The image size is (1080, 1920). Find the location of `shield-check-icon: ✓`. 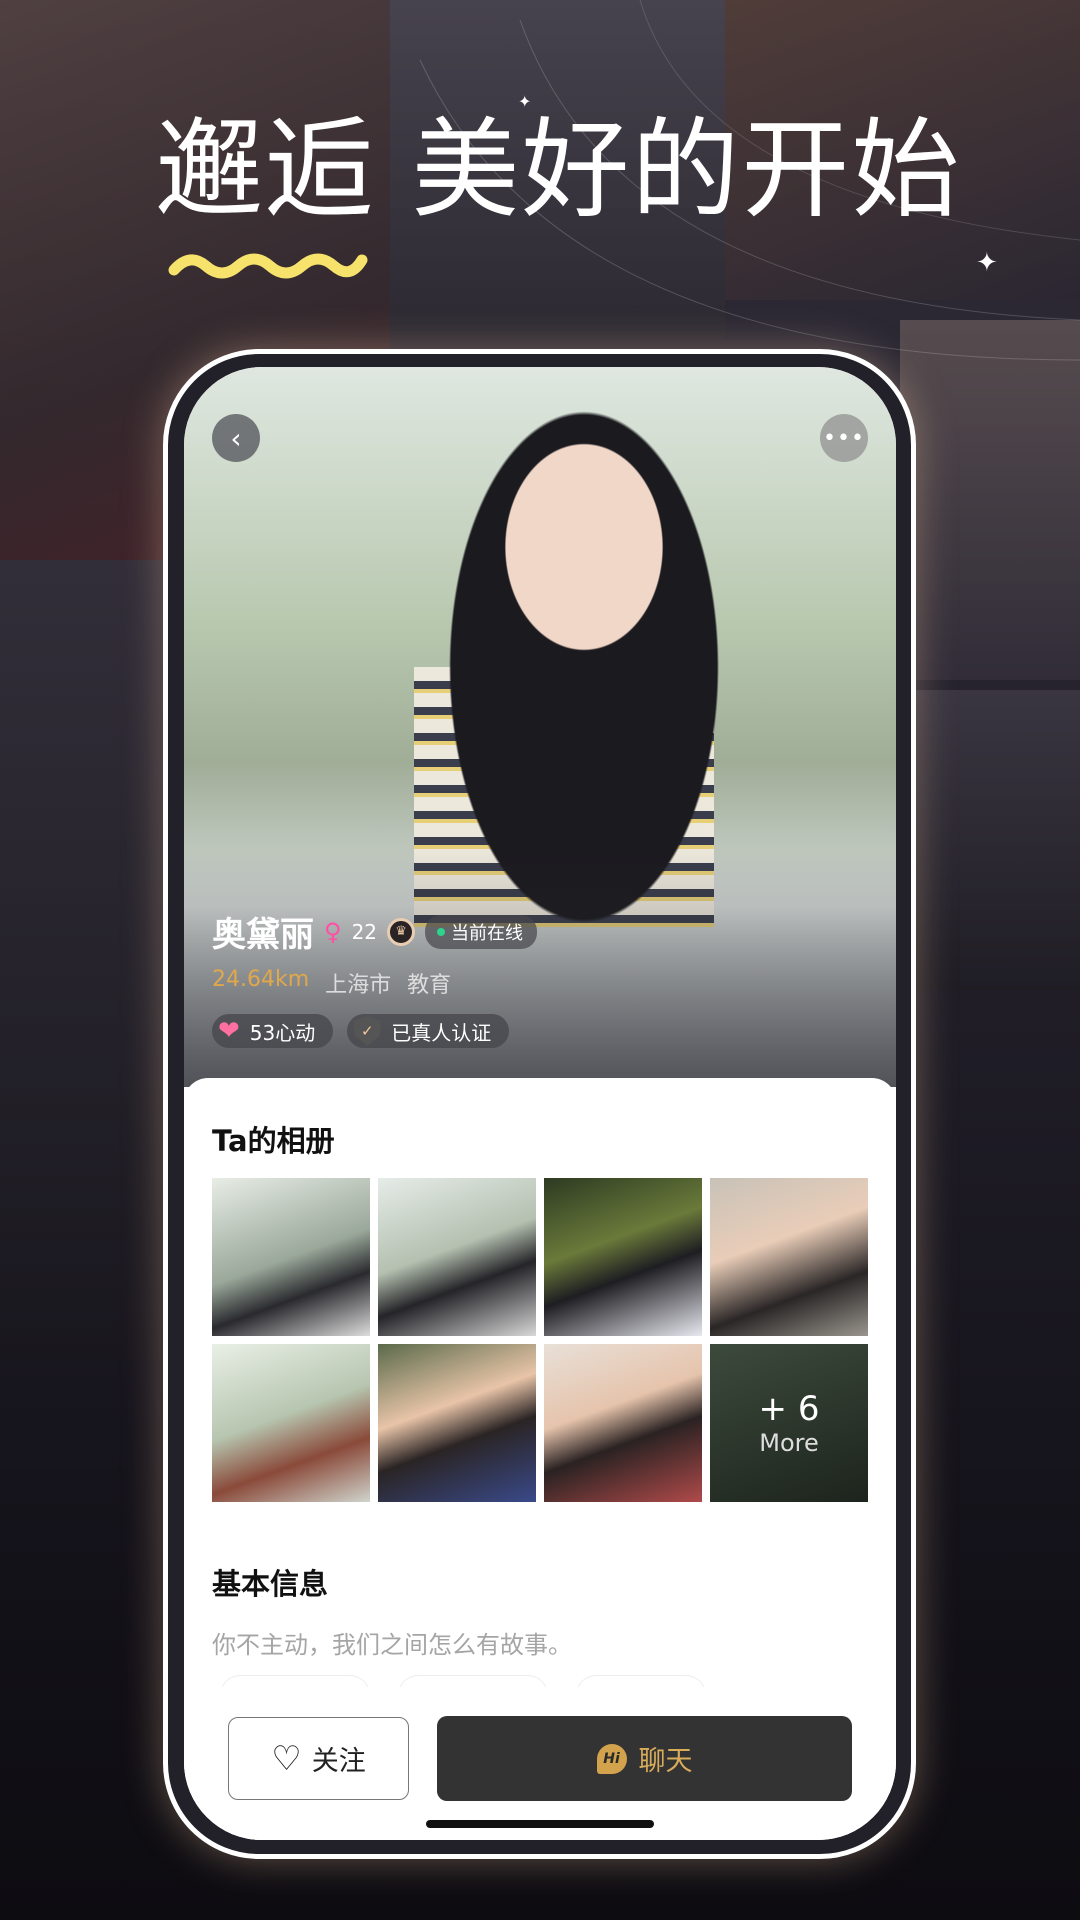

shield-check-icon: ✓ is located at coordinates (367, 1031).